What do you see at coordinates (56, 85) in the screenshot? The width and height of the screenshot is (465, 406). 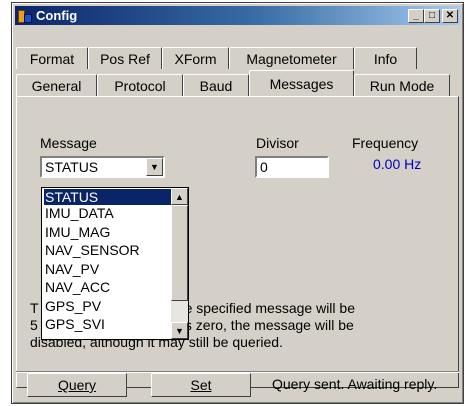 I see `tab-general: General` at bounding box center [56, 85].